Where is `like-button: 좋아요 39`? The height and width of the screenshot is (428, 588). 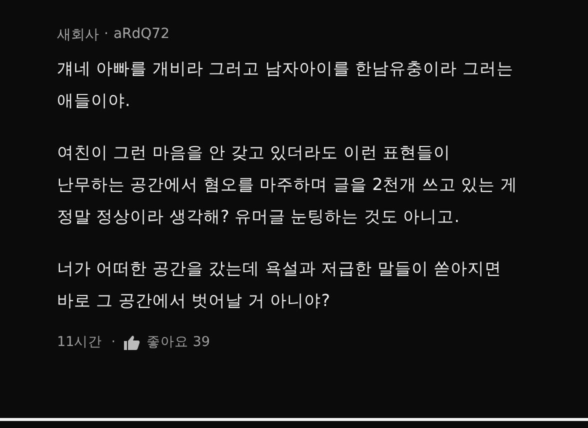
like-button: 좋아요 39 is located at coordinates (167, 342).